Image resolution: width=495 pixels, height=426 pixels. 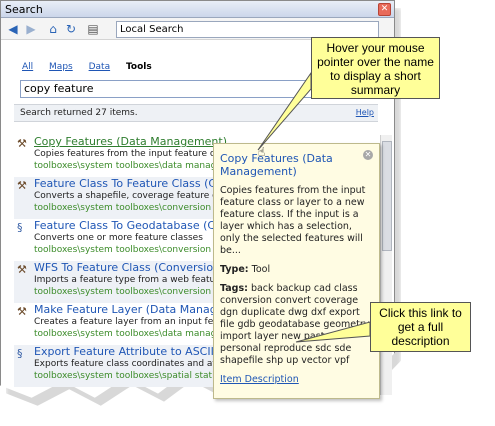 I want to click on popup-tags-label: Tags:, so click(x=234, y=288).